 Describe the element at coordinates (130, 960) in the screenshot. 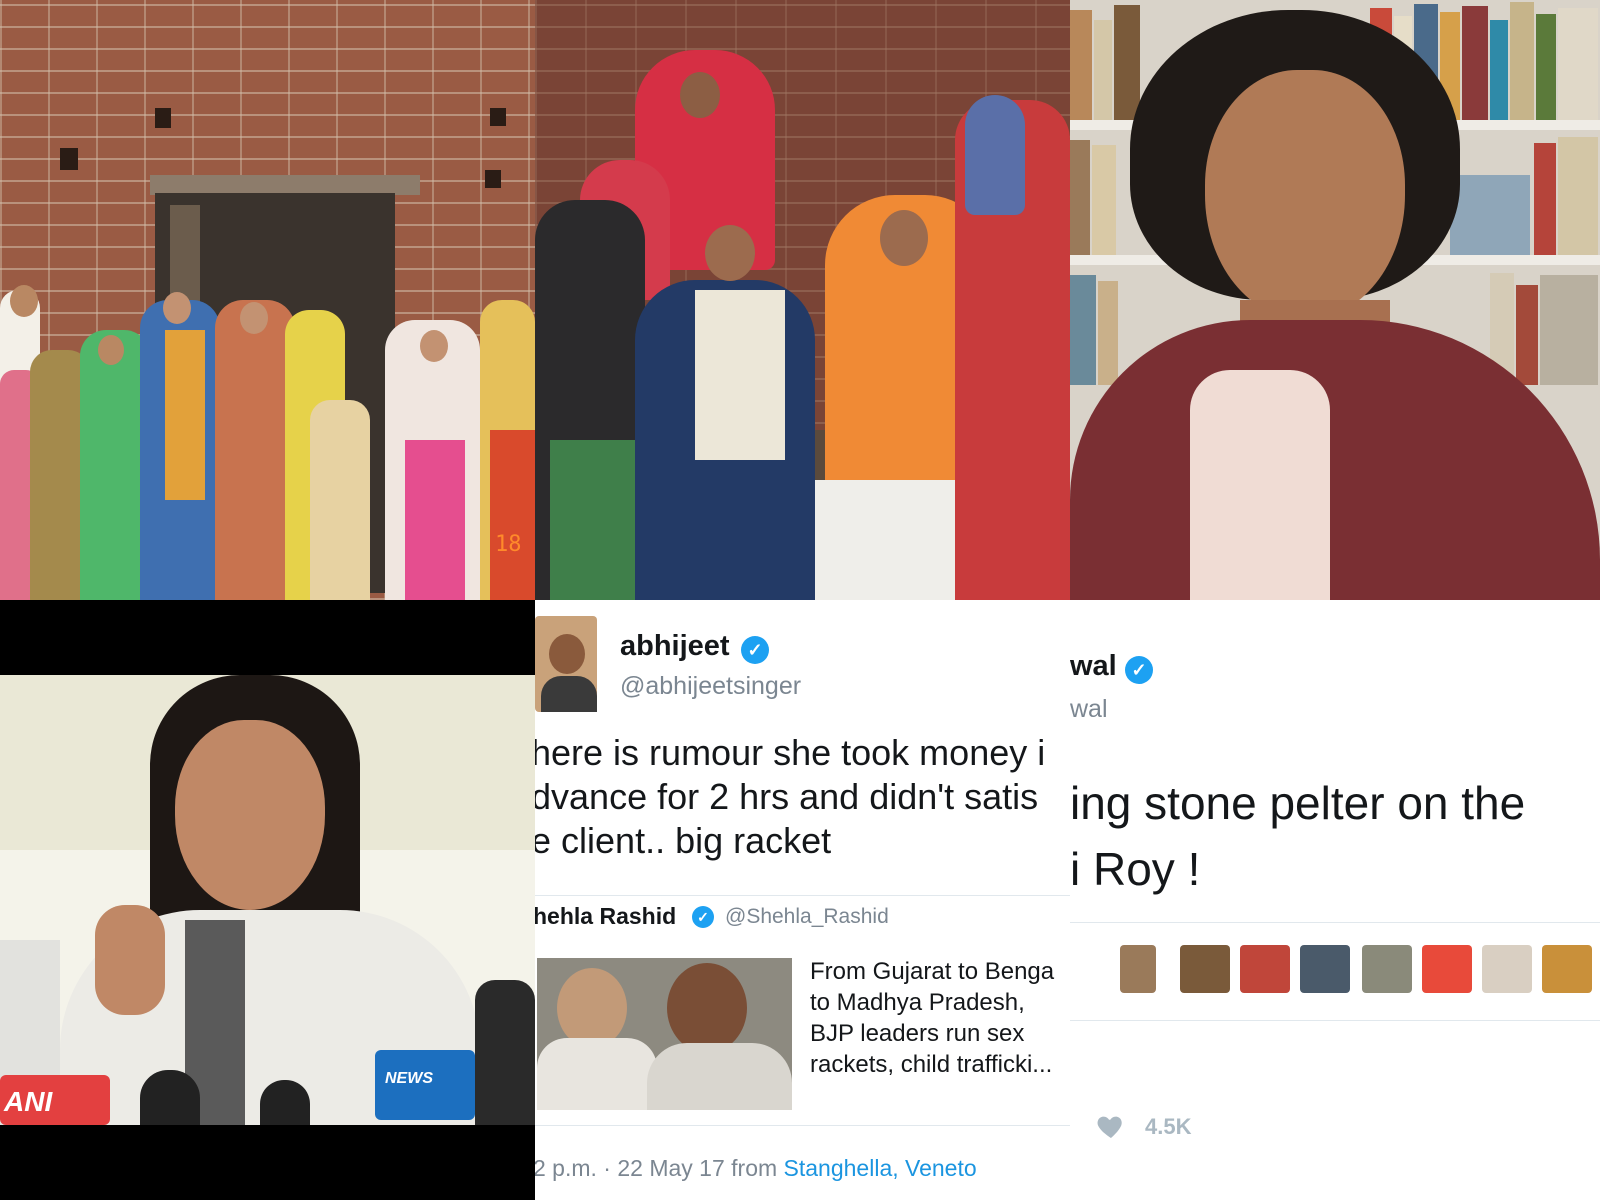

I see `raised-hand` at that location.